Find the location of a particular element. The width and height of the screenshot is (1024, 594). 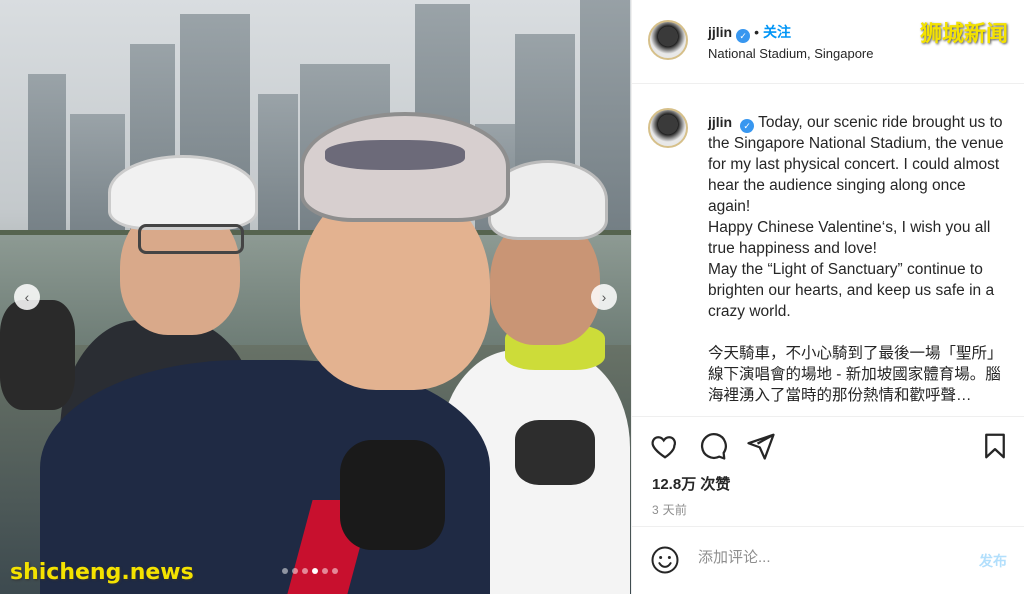

caption-username-link: jjlin is located at coordinates (720, 122).